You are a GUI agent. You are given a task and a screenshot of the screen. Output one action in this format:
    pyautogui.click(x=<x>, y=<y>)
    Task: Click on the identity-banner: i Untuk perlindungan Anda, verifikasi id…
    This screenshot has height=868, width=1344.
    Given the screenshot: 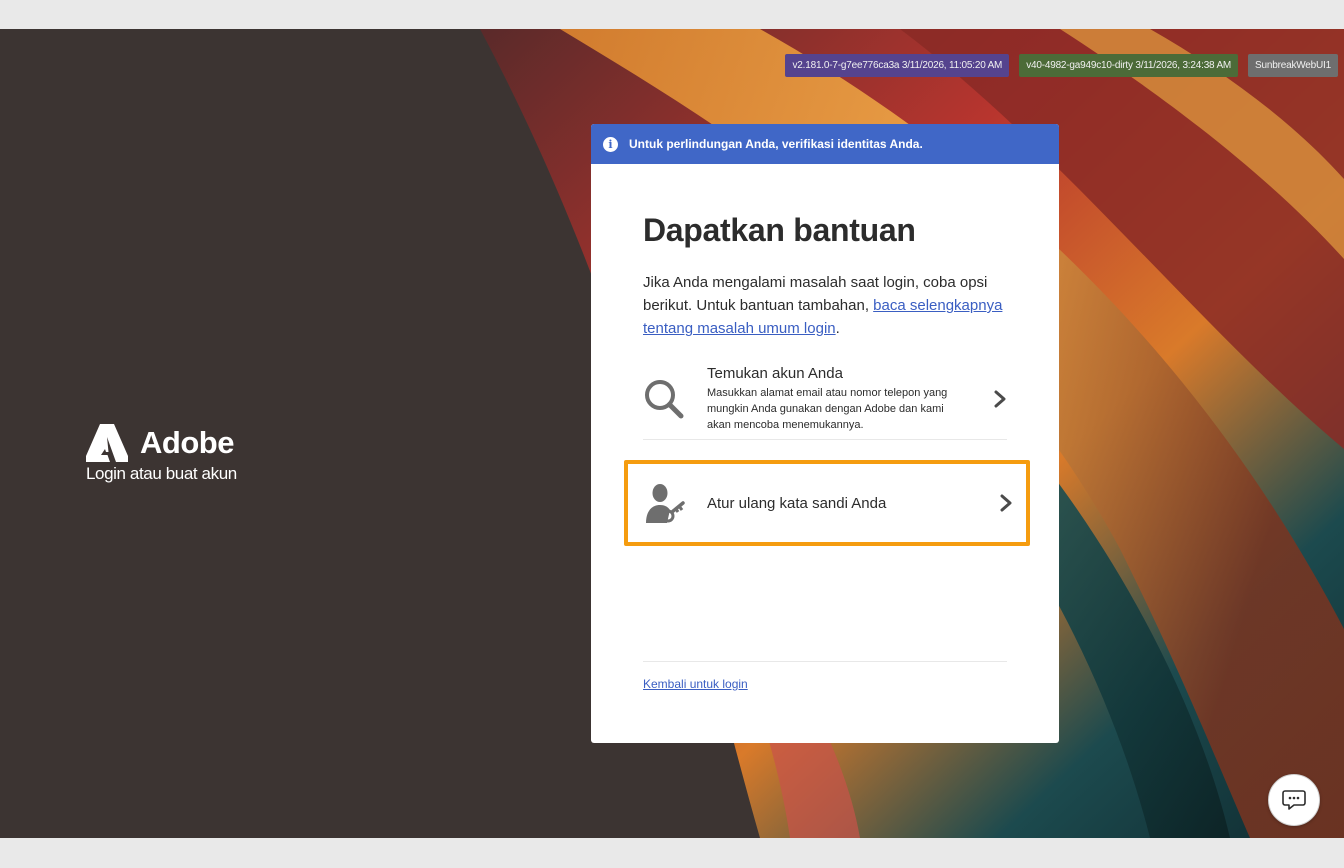 What is the action you would take?
    pyautogui.click(x=825, y=144)
    